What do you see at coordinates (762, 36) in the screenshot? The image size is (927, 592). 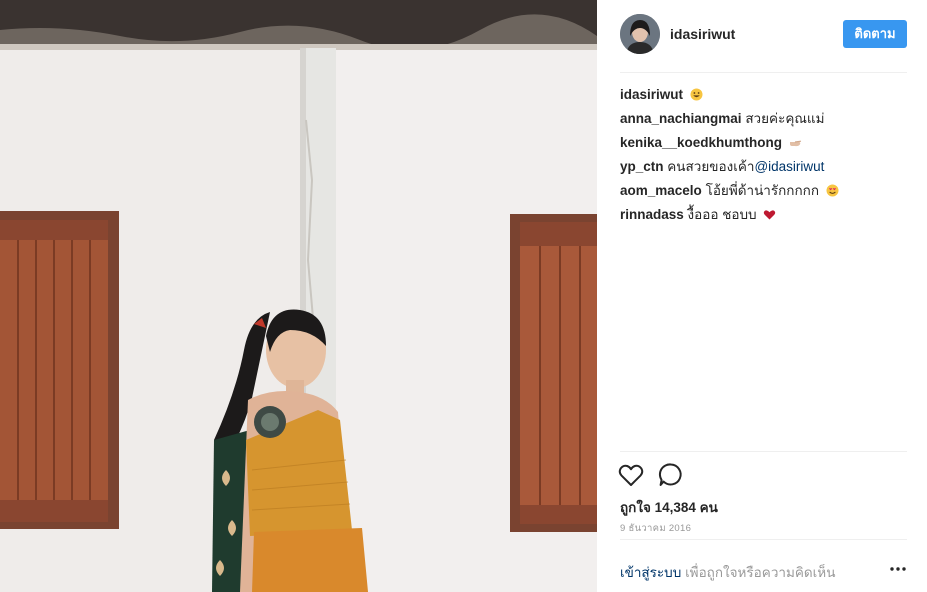 I see `post-header: idasiriwut ติดตาม` at bounding box center [762, 36].